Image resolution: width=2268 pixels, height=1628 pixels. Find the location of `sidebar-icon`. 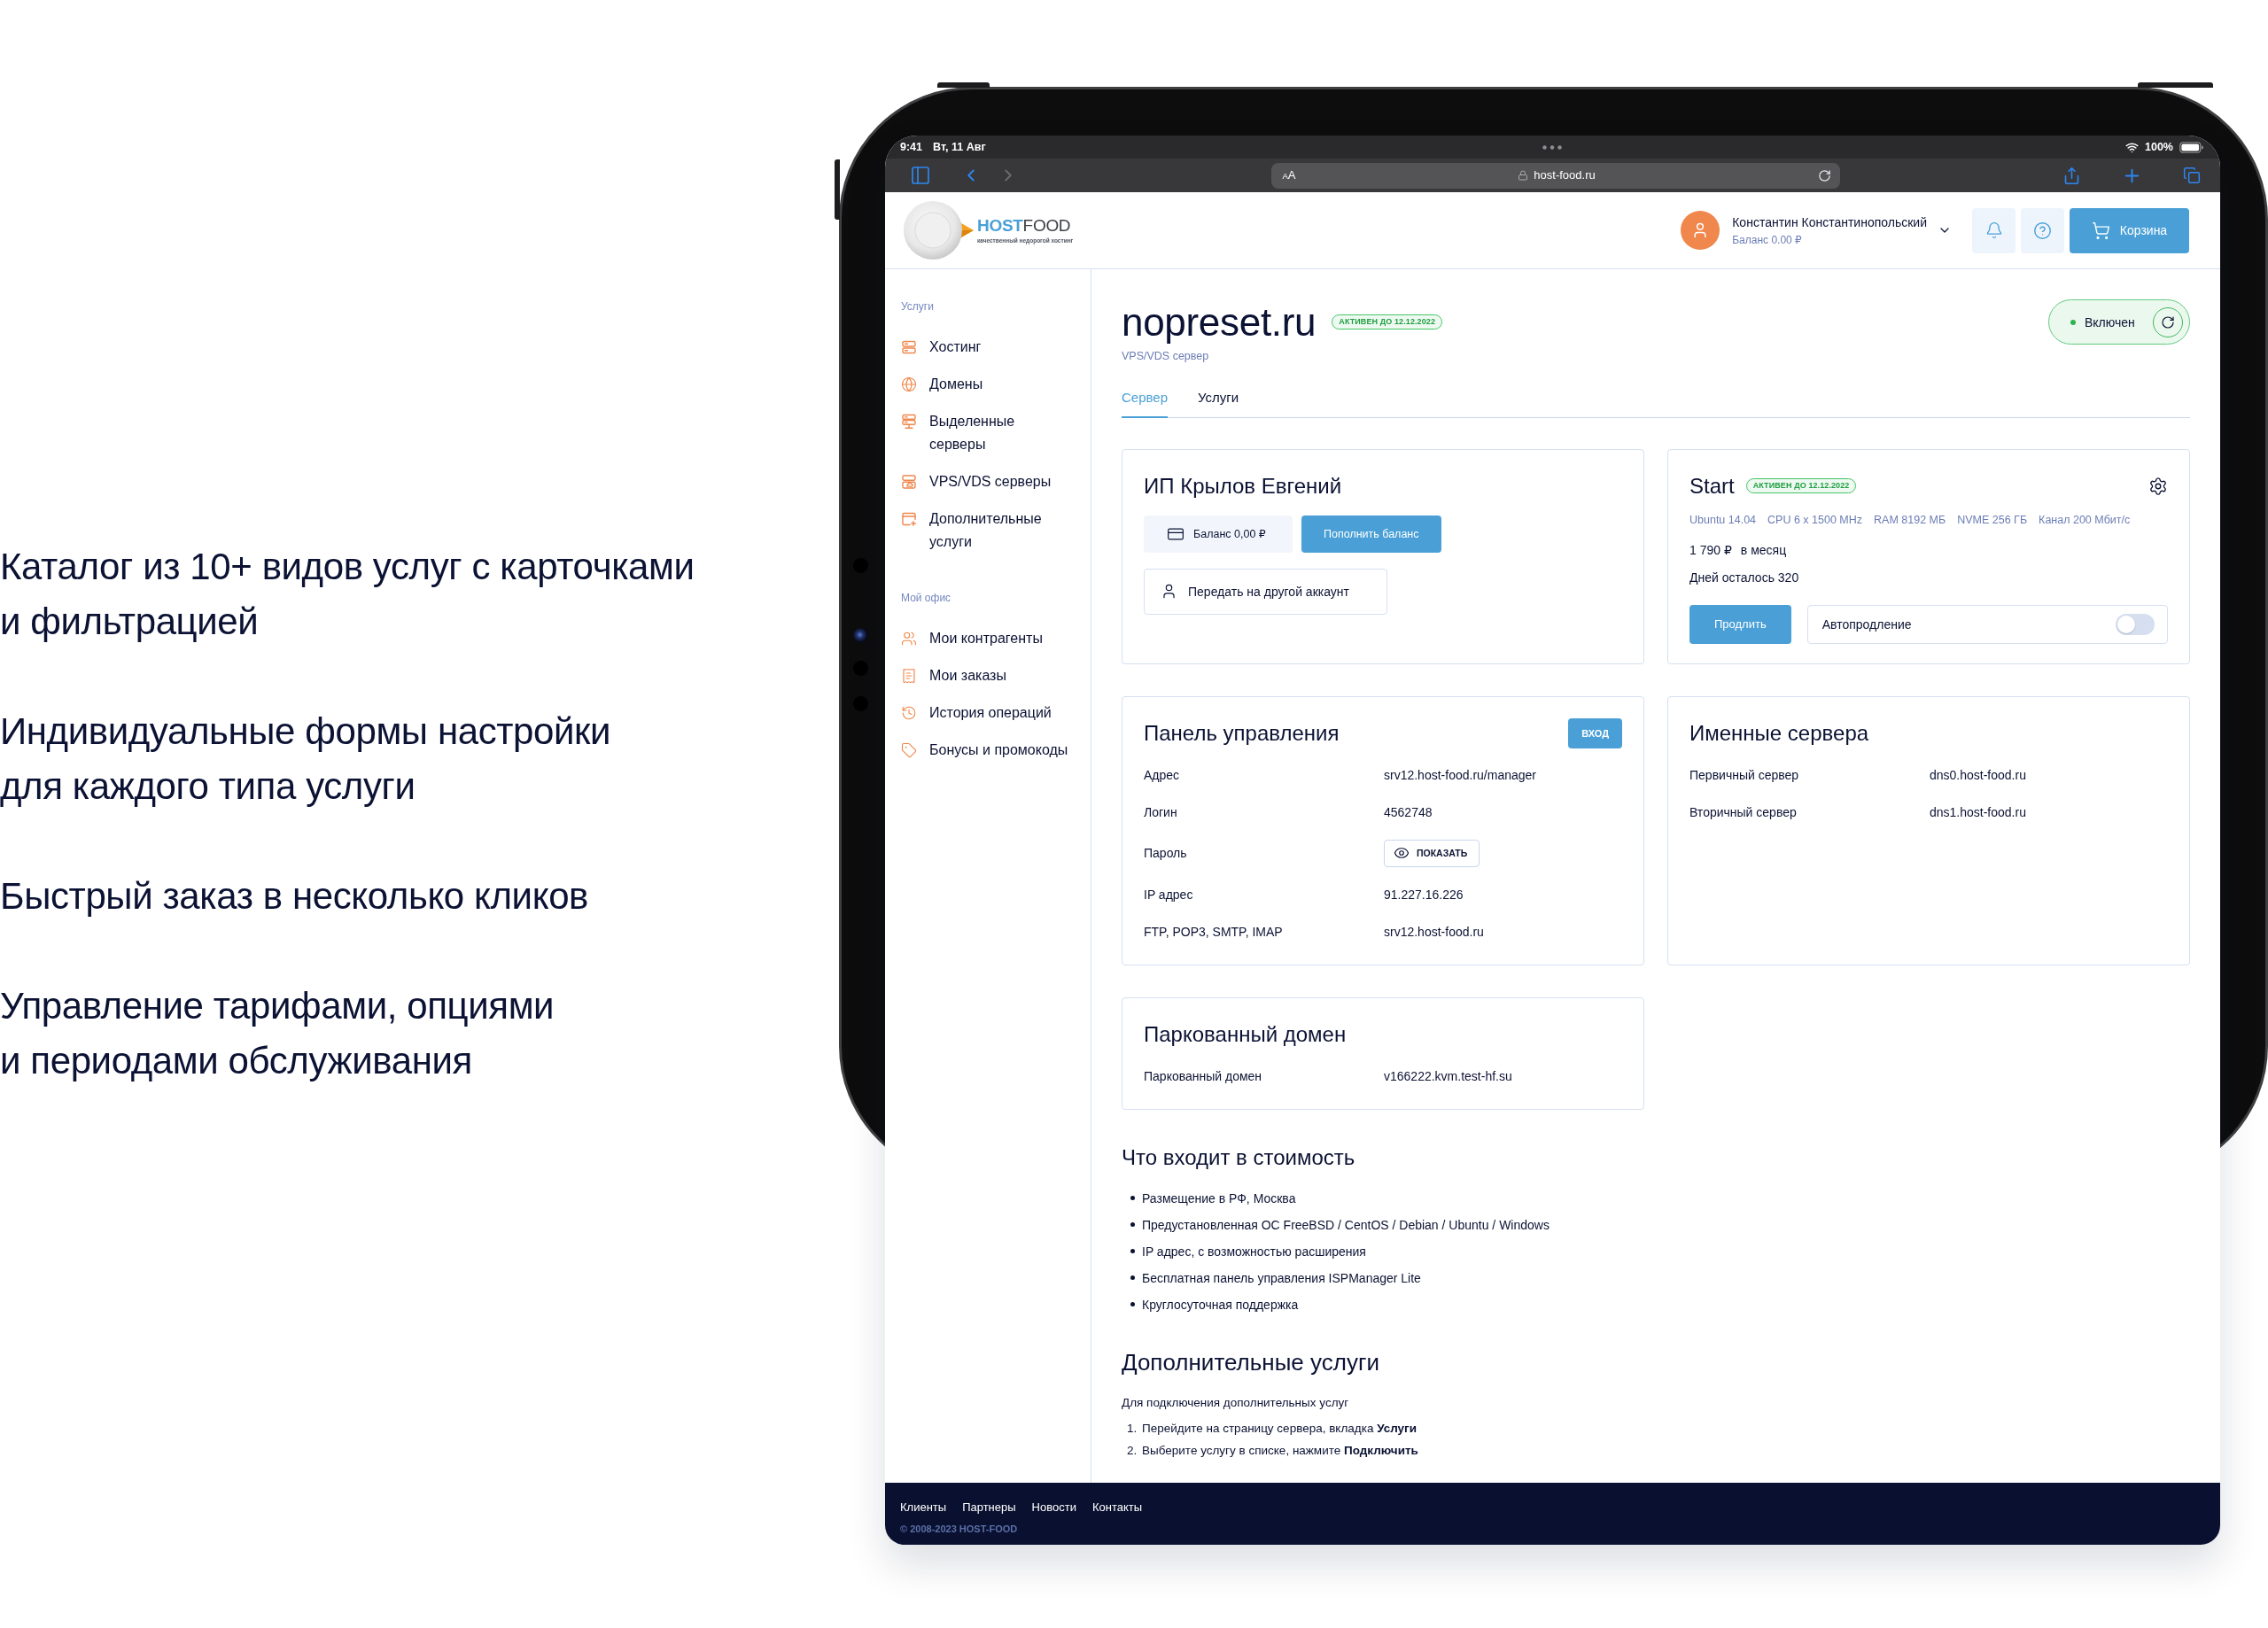

sidebar-icon is located at coordinates (920, 176).